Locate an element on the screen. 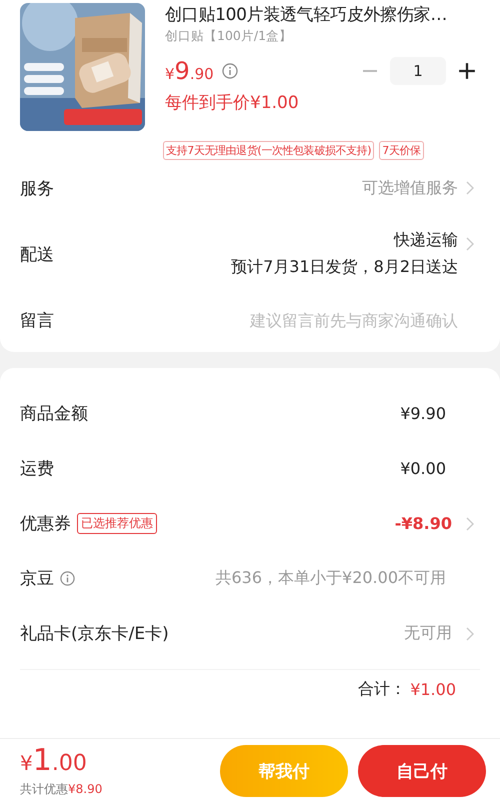 Image resolution: width=500 pixels, height=803 pixels. savings-text: 共计优惠¥8.90 is located at coordinates (61, 789).